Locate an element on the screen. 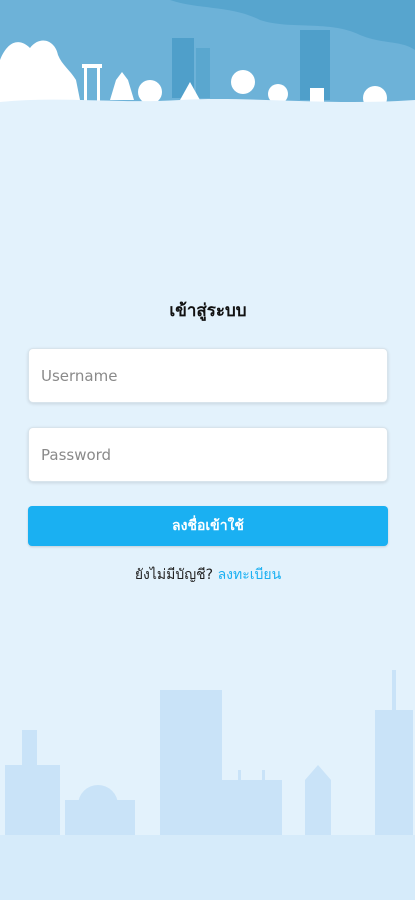  signup-prompt: ยังไม่มีบัญชี? is located at coordinates (174, 575).